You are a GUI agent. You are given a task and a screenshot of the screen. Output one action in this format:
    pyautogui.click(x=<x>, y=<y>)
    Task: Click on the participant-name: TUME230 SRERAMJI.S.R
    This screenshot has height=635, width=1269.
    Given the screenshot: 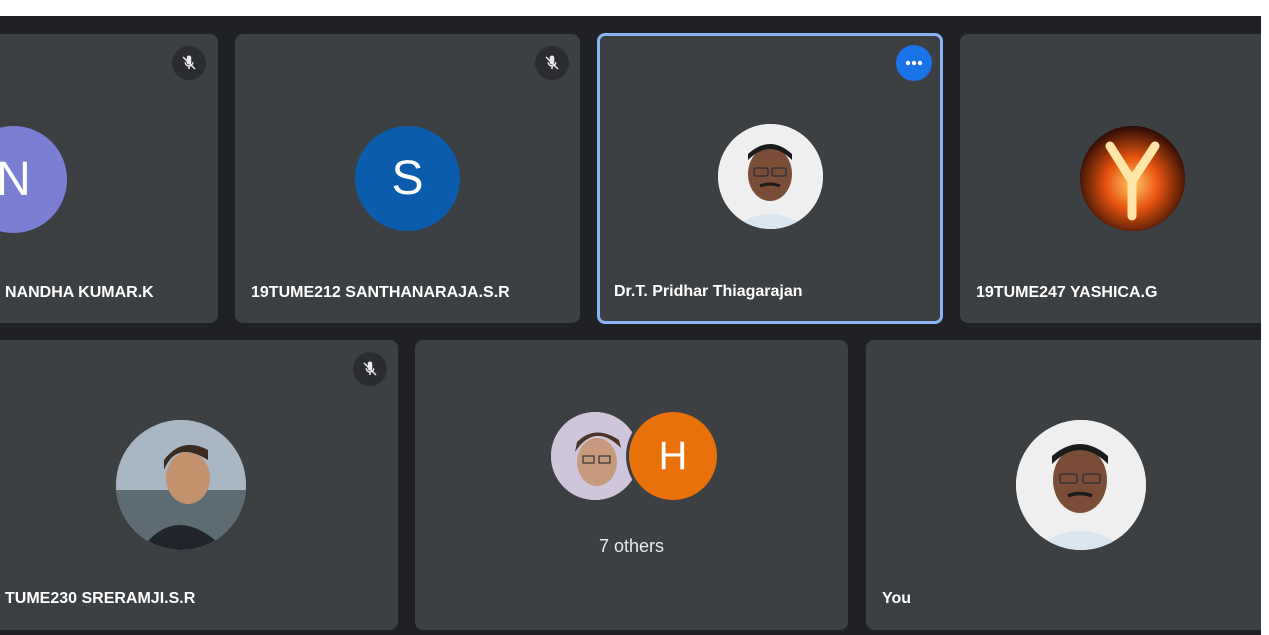 What is the action you would take?
    pyautogui.click(x=100, y=598)
    